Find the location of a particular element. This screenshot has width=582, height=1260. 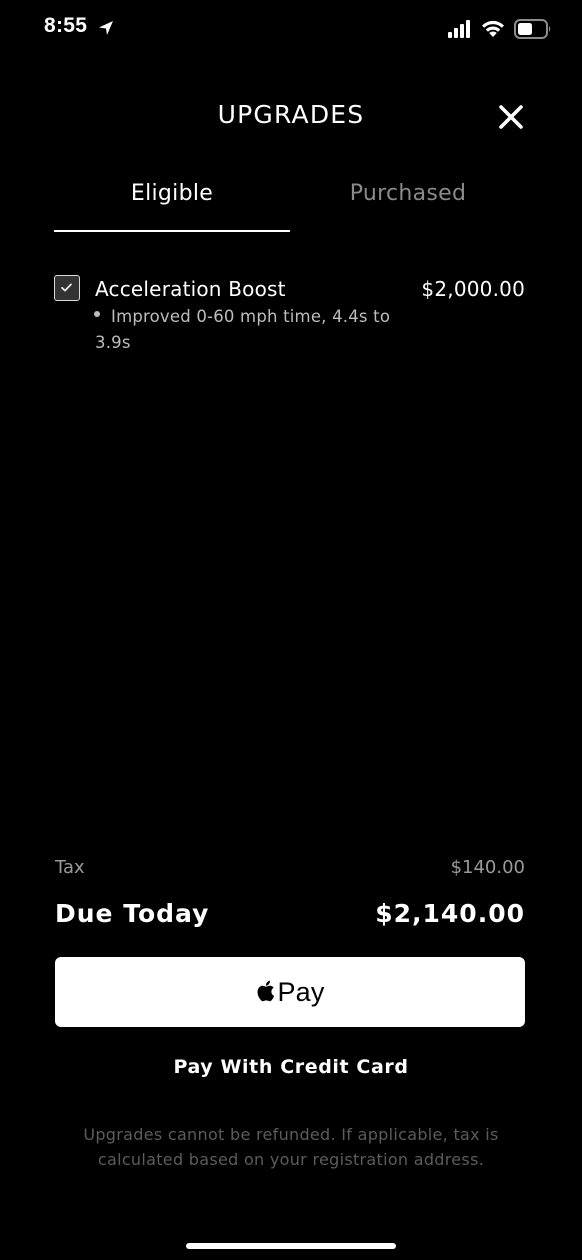

status-time: 8:55 is located at coordinates (66, 25).